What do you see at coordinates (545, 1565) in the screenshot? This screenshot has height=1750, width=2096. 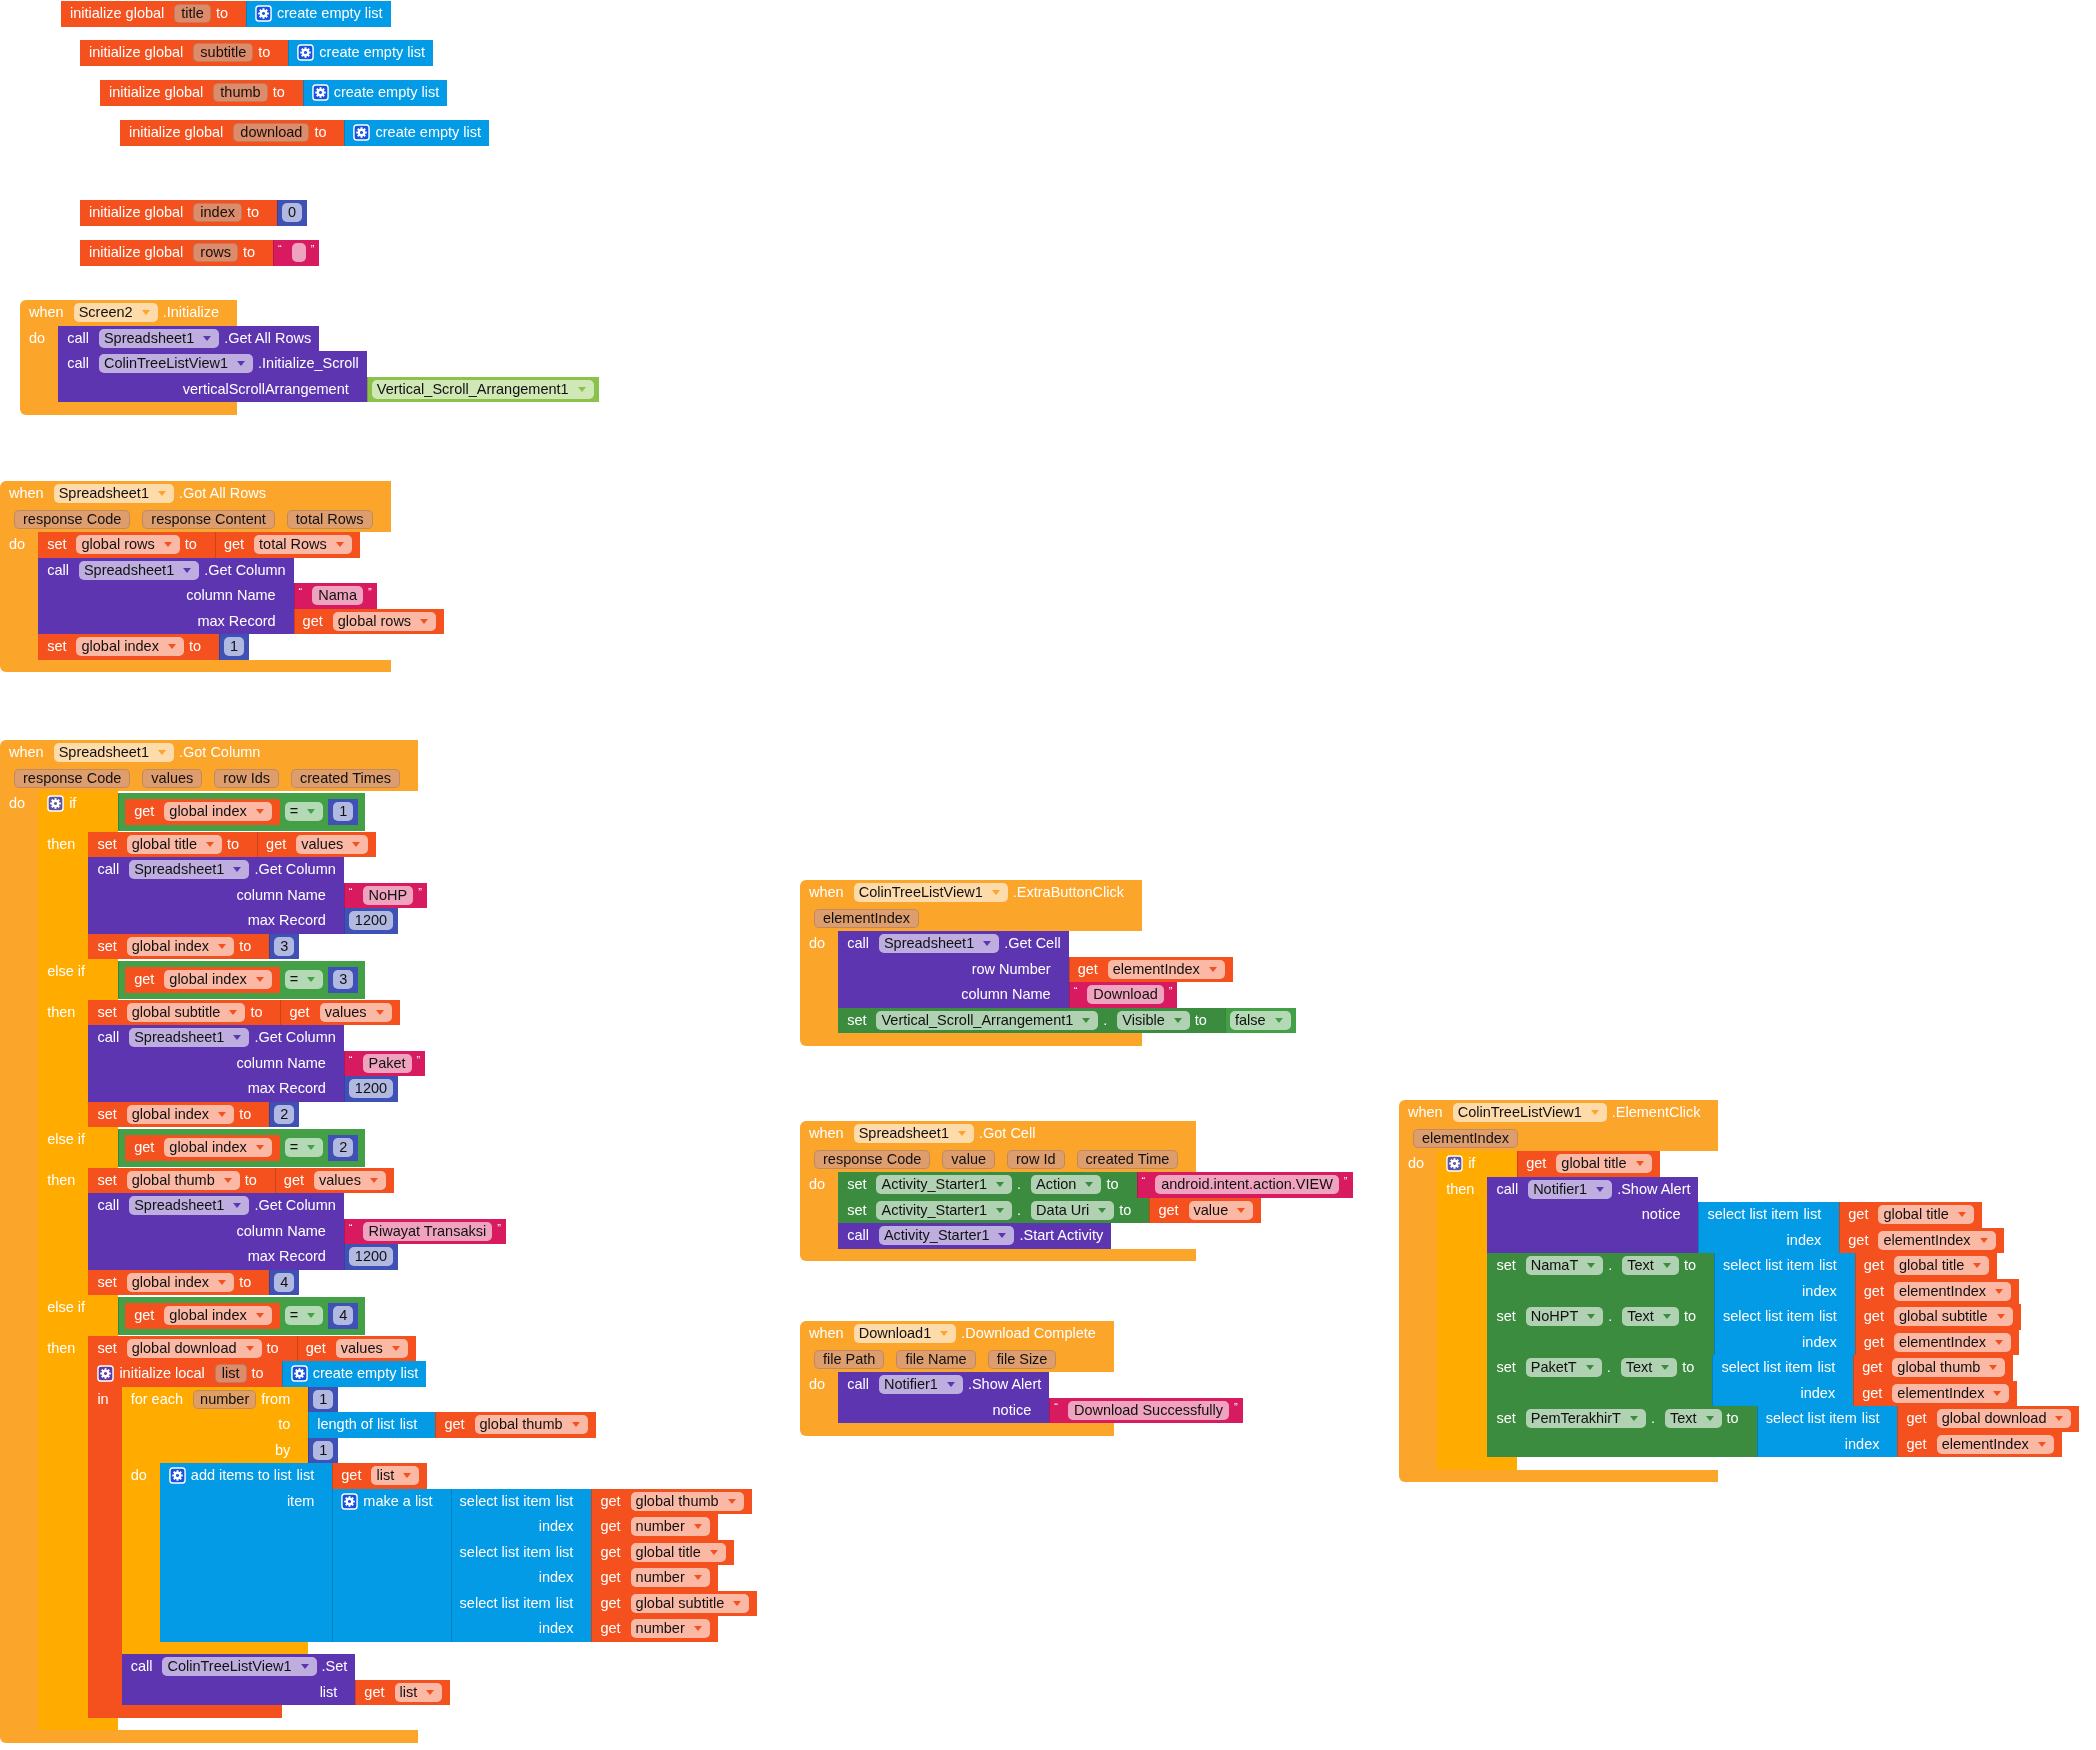 I see `list-maker-block: make a list select list item list get global thumb index get number select list item list get global title index get number select list item list get global subtitle index get number` at bounding box center [545, 1565].